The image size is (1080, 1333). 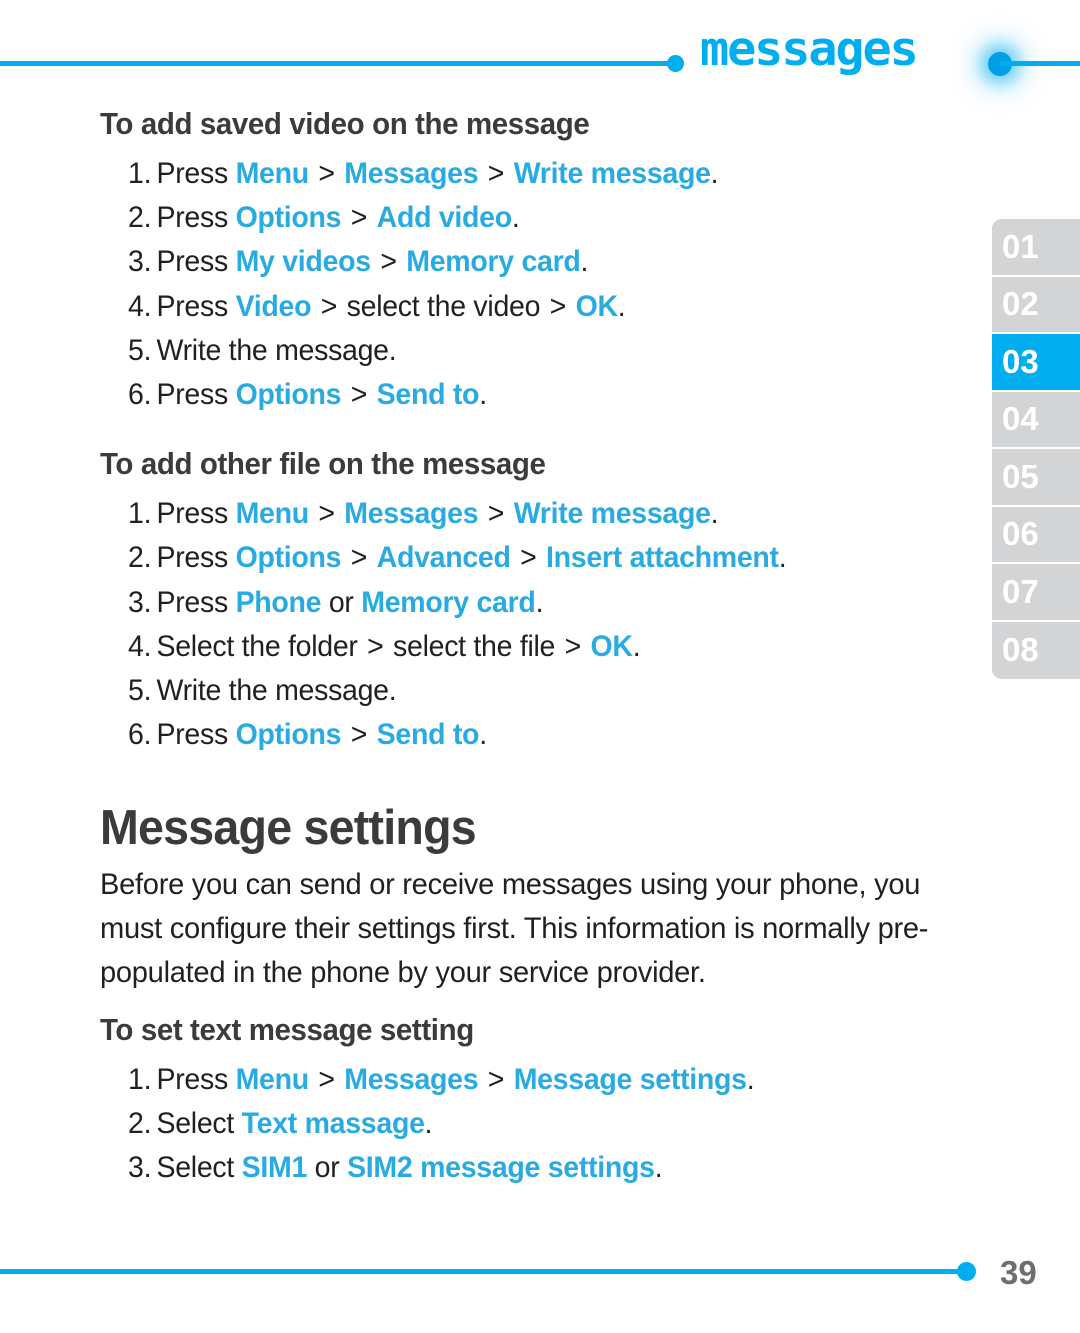 I want to click on instruction-step: 4. Press Video > select the video > OK., so click(x=377, y=306).